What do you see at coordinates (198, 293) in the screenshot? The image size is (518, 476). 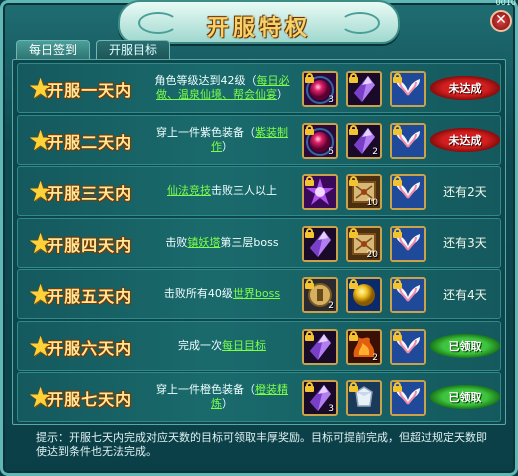 I see `goal-text-prefix: 击败所有40级` at bounding box center [198, 293].